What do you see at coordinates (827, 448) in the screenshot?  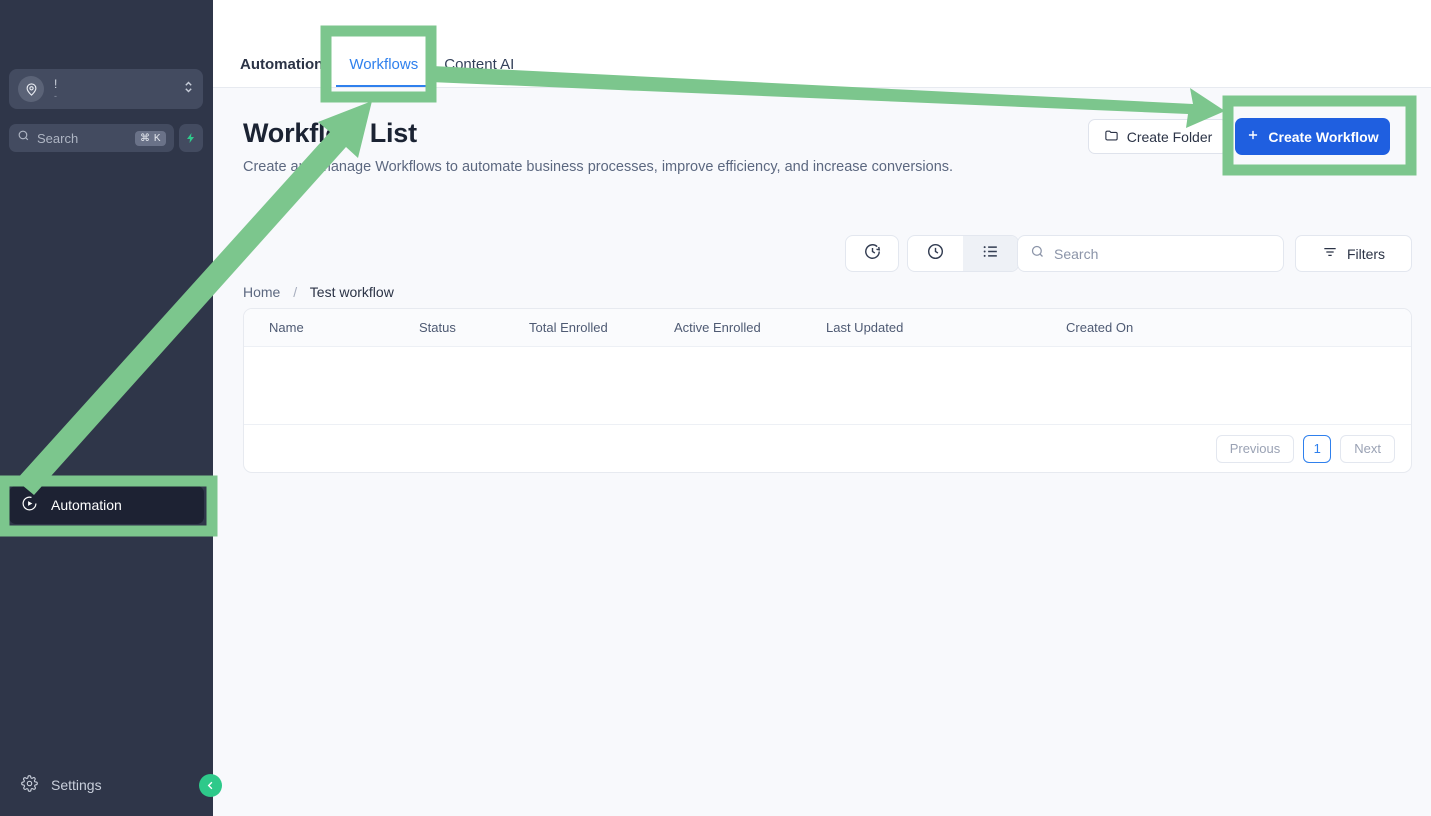 I see `table-pagination: Previous 1 Next` at bounding box center [827, 448].